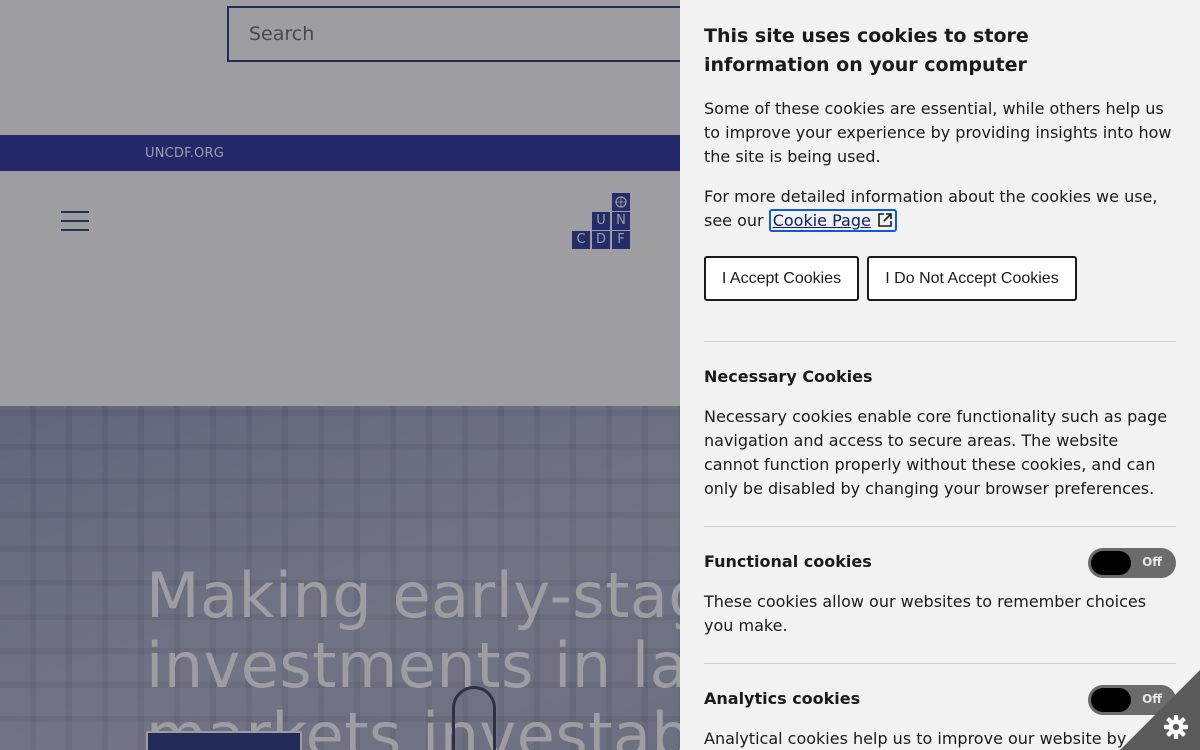 Image resolution: width=1200 pixels, height=750 pixels. I want to click on functional-cookies-toggle: Off, so click(1132, 563).